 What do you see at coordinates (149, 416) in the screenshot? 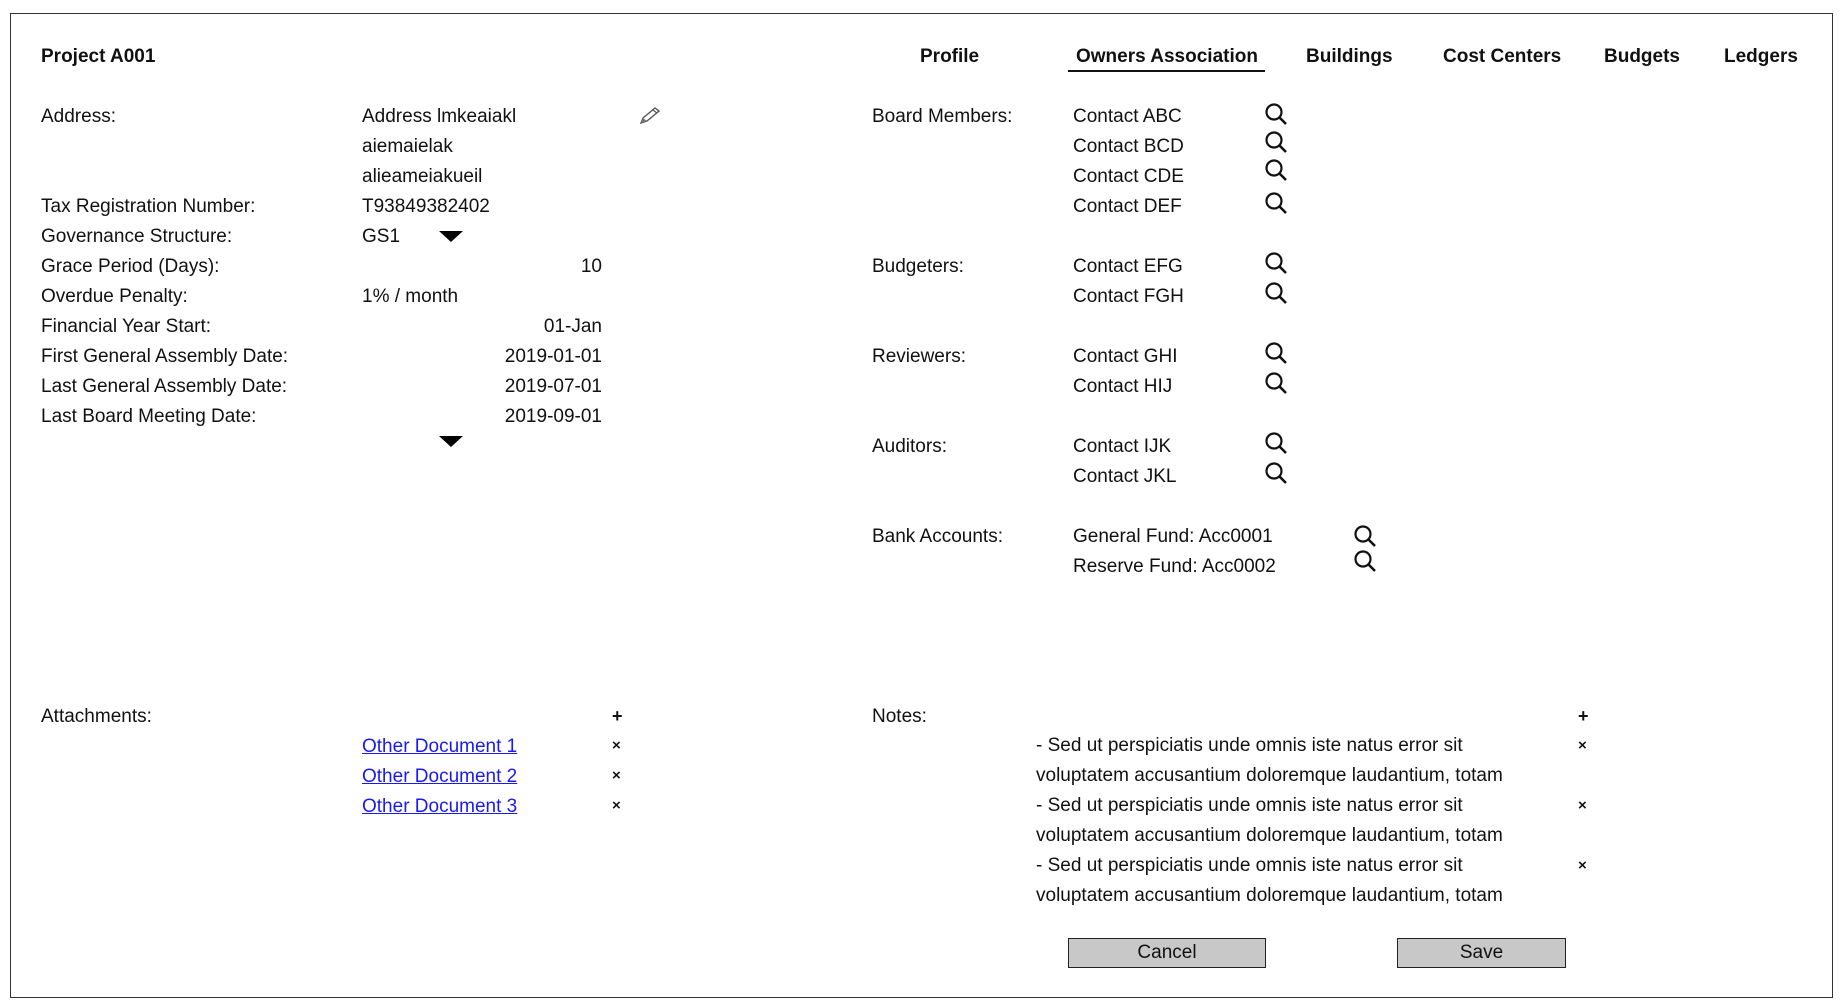
I see `last-board-label: Last Board Meeting Date:` at bounding box center [149, 416].